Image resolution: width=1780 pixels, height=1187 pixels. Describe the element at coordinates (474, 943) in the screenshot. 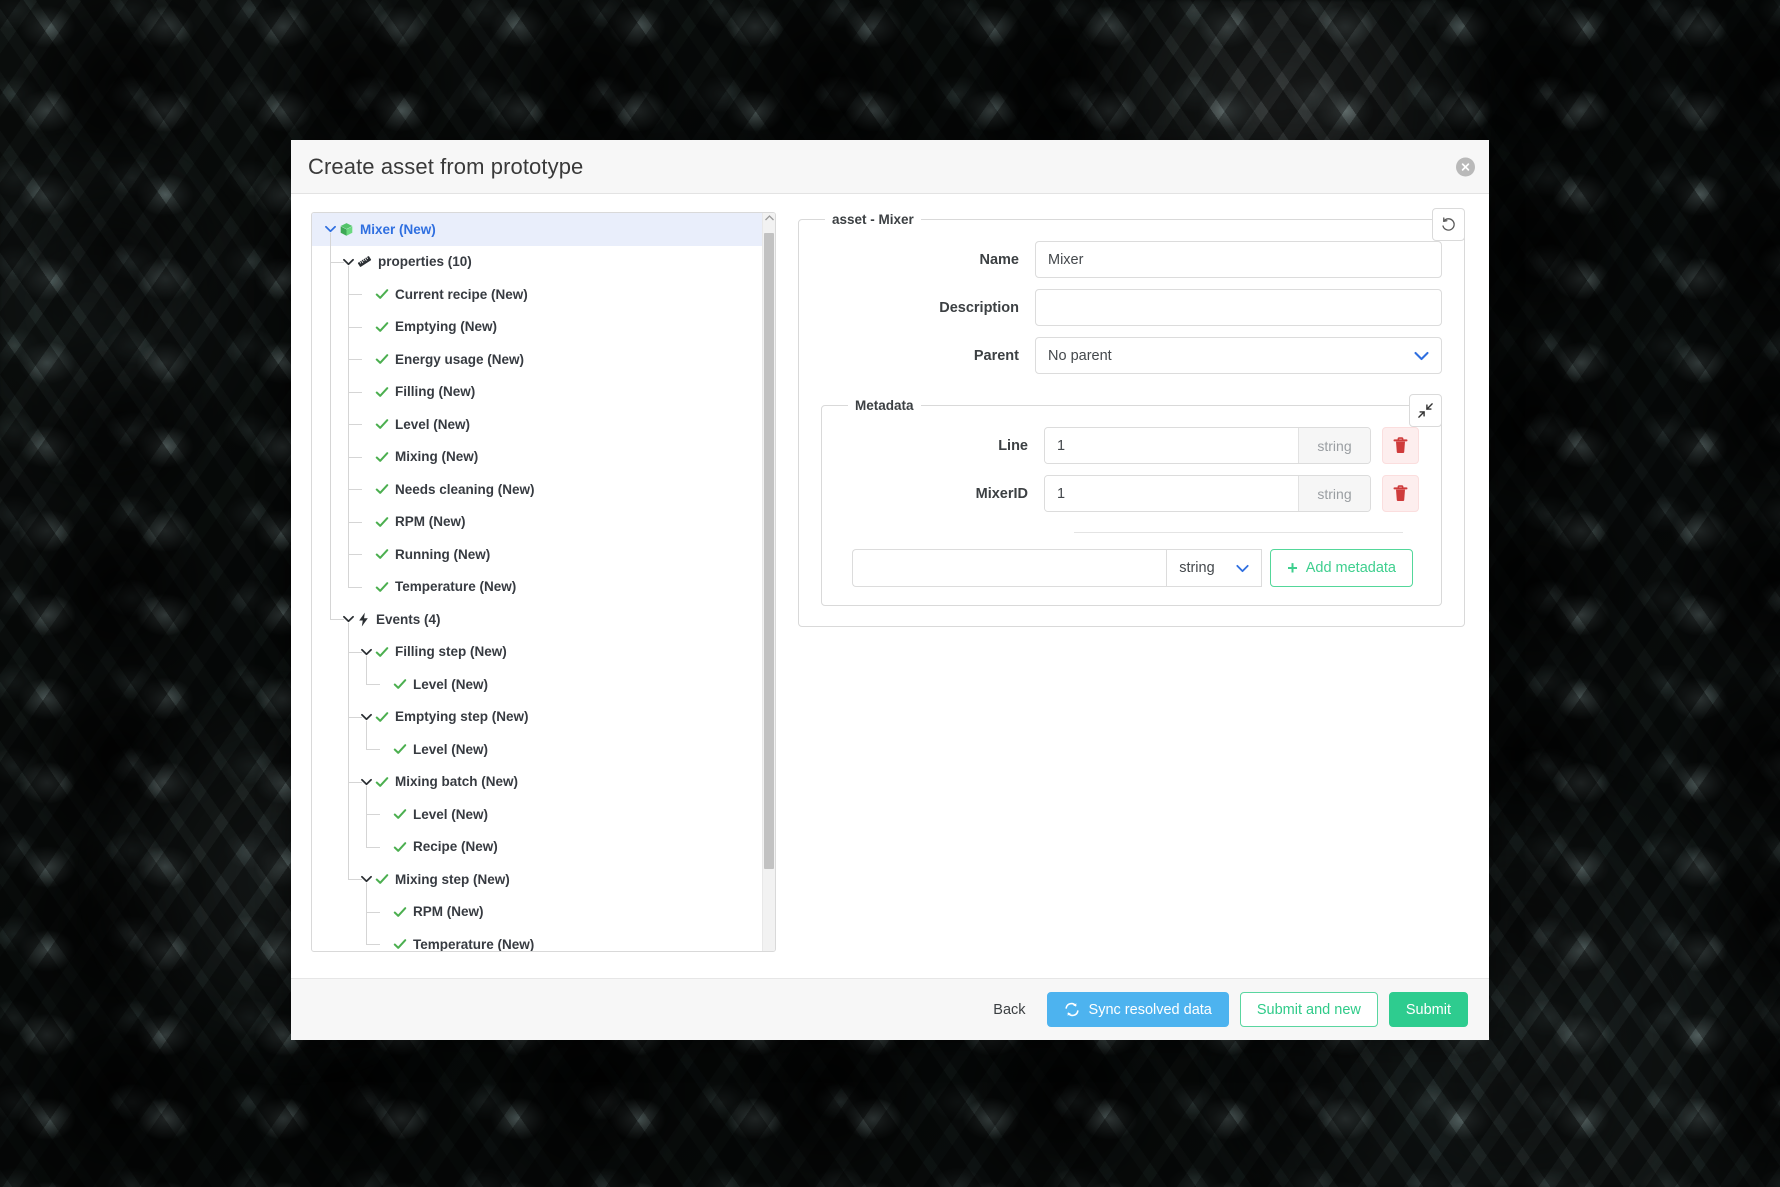

I see `tree-node-label: Temperature (New)` at that location.